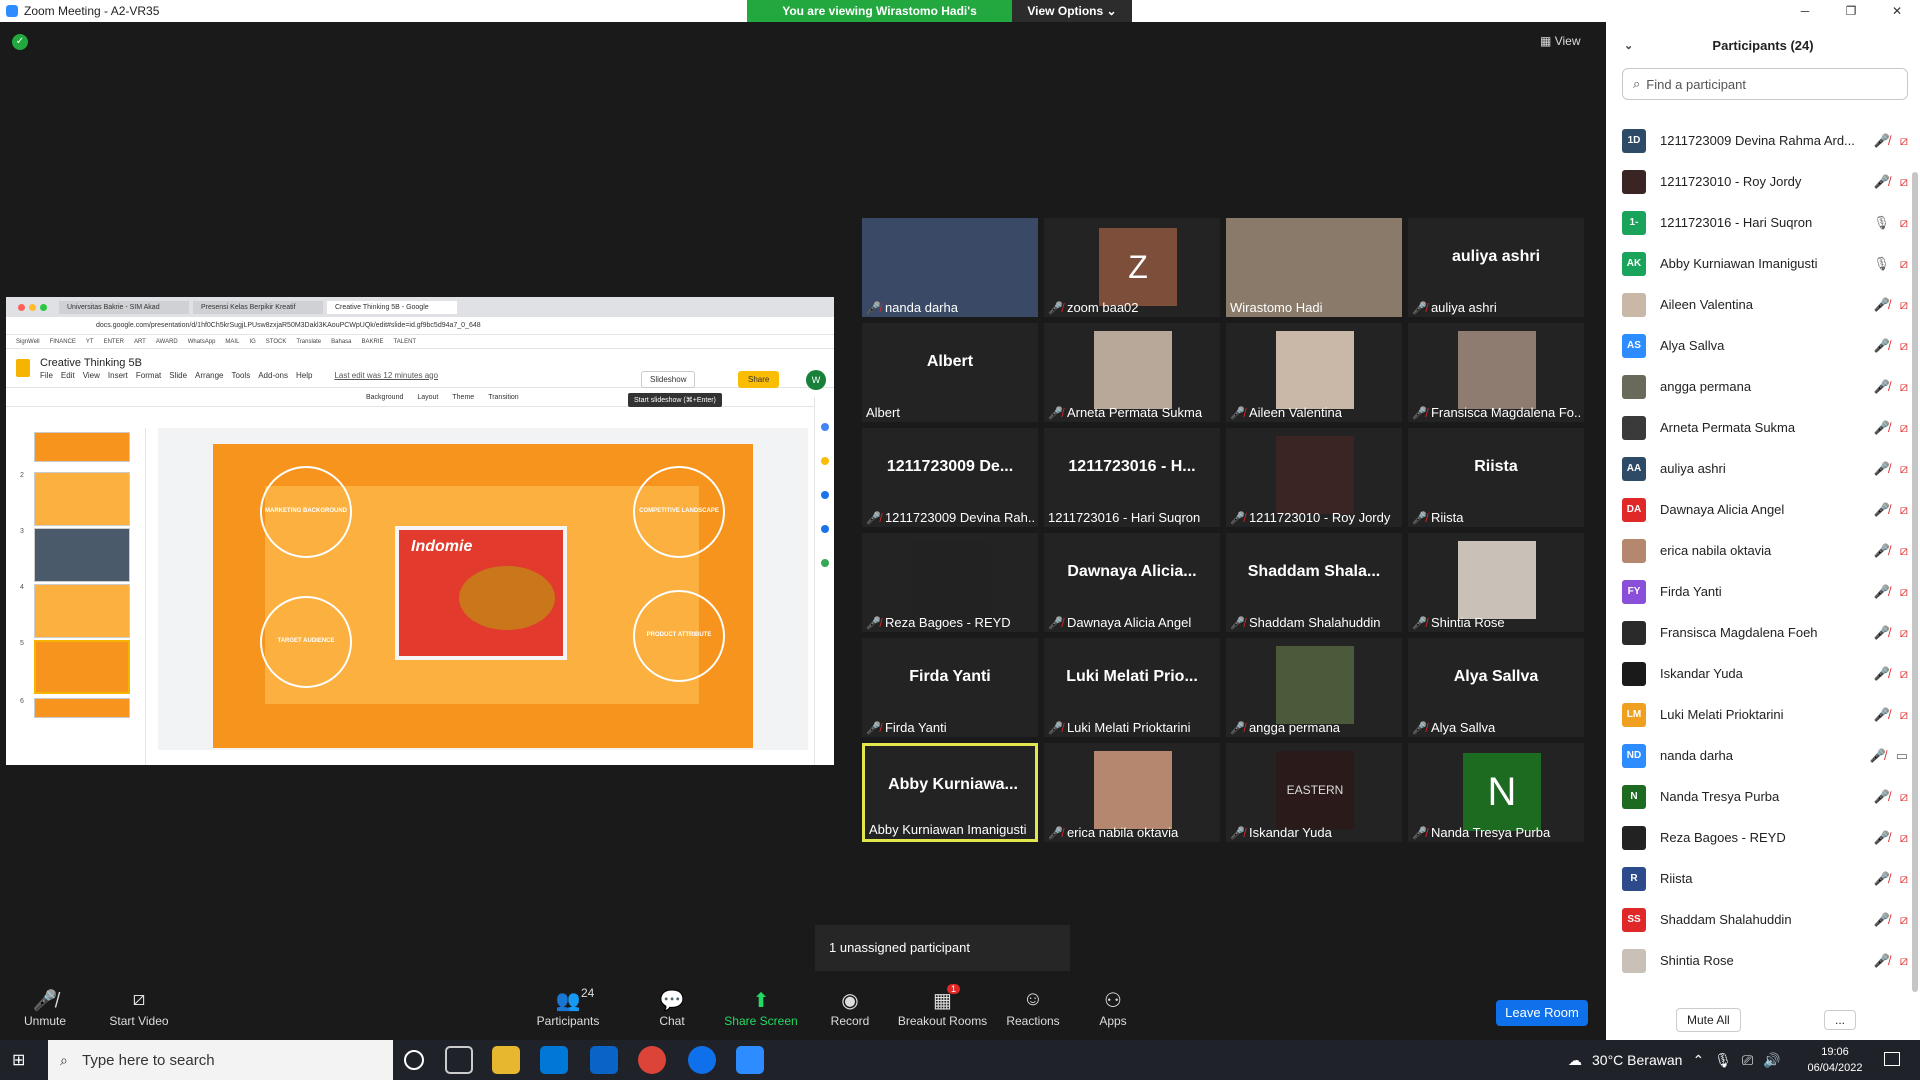 This screenshot has height=1080, width=1920. What do you see at coordinates (1767, 632) in the screenshot?
I see `list-item: Fransisca Magdalena Foeh 🎤̸ ⧄` at bounding box center [1767, 632].